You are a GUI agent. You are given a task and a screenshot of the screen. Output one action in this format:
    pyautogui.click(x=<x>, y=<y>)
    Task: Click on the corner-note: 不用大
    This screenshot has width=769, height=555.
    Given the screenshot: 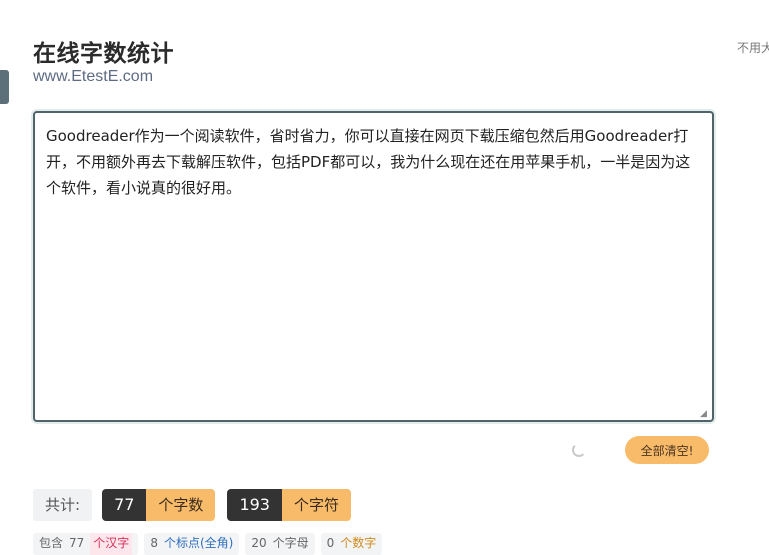 What is the action you would take?
    pyautogui.click(x=753, y=48)
    